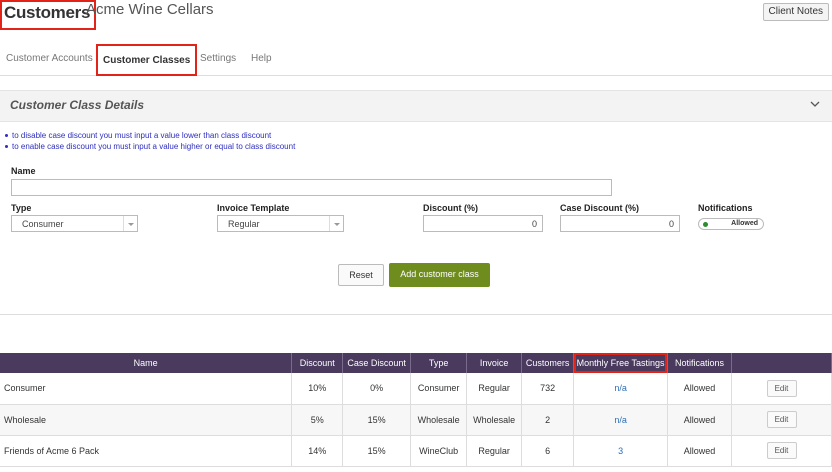 The height and width of the screenshot is (472, 832). I want to click on divider, so click(416, 314).